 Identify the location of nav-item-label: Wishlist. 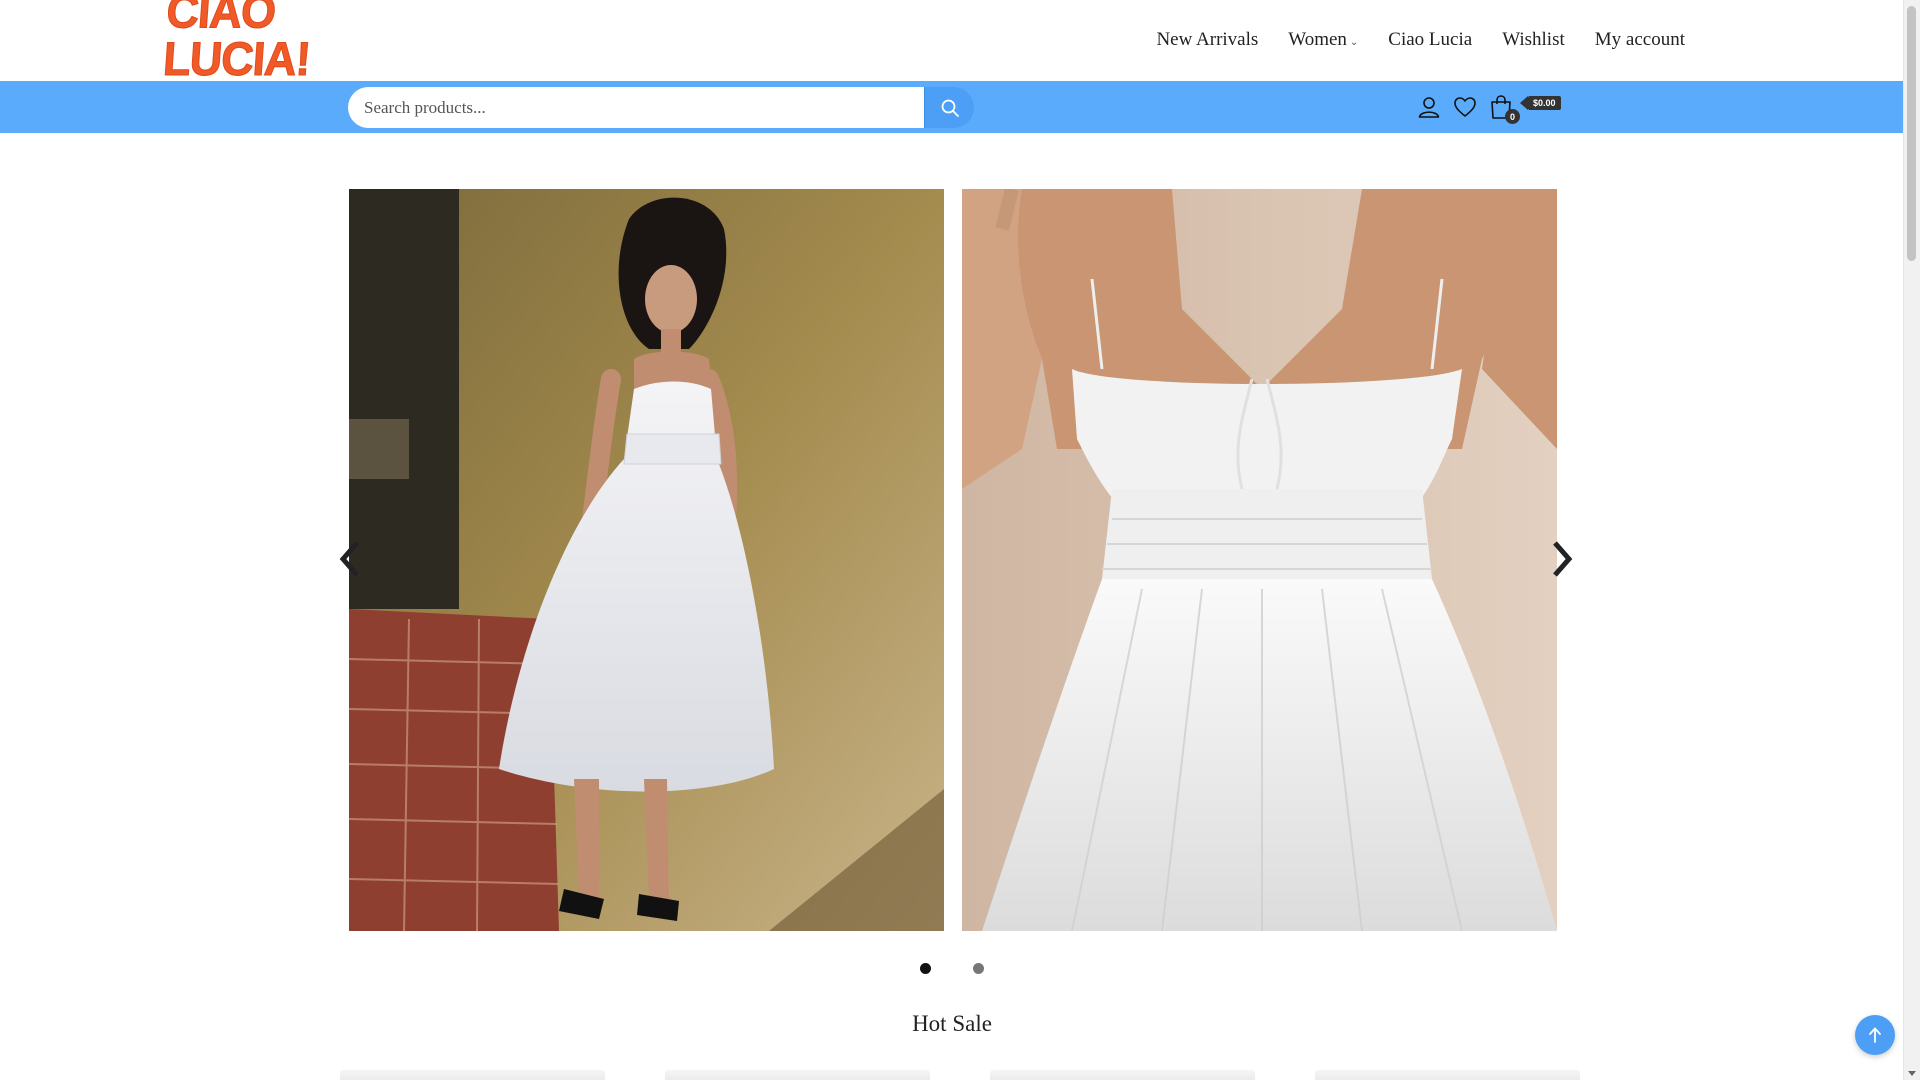
(1533, 39).